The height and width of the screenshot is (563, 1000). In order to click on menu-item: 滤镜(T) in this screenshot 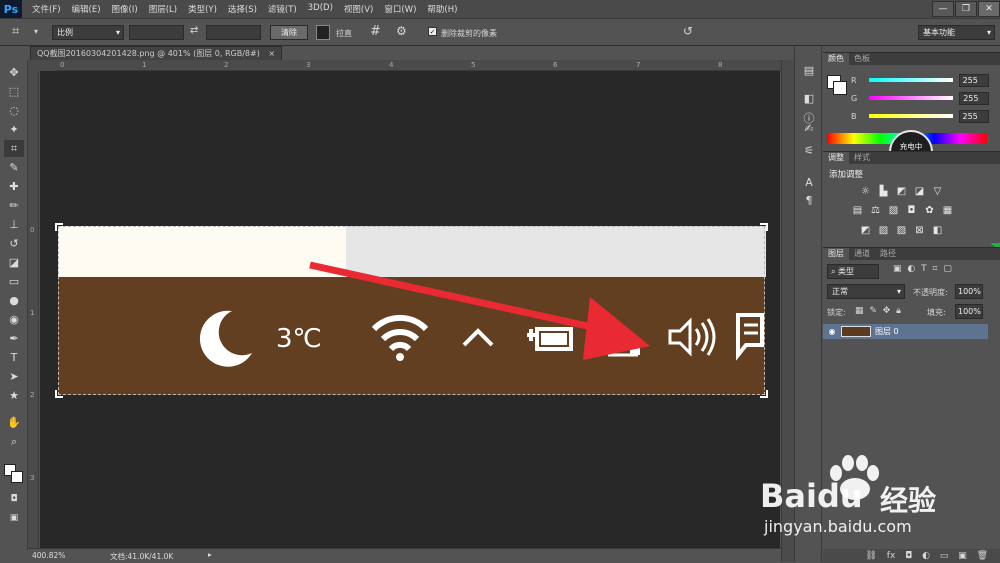, I will do `click(282, 9)`.